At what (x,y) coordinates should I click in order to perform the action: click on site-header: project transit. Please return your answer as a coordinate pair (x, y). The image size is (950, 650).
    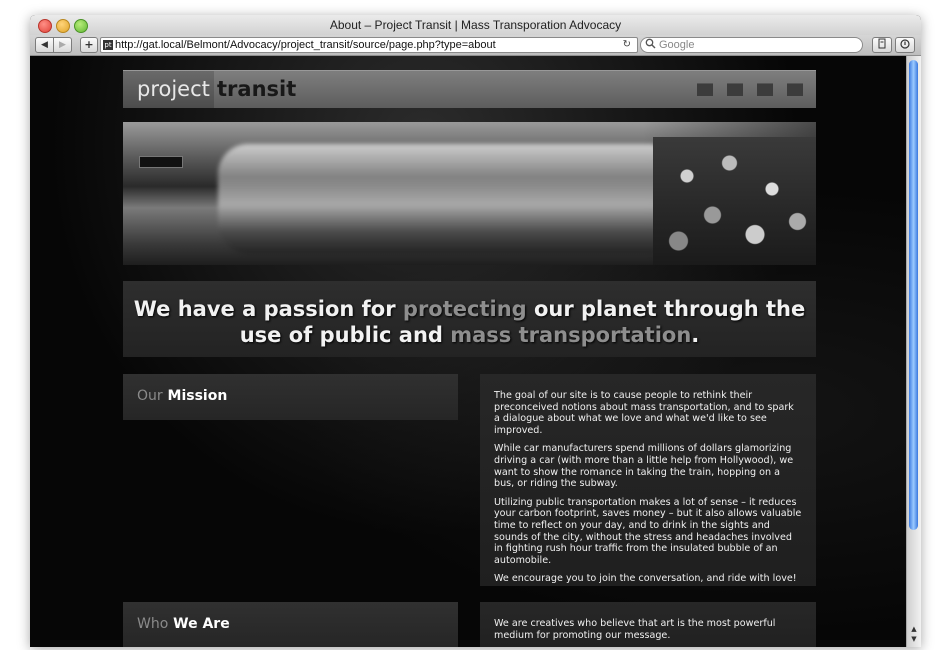
    Looking at the image, I should click on (469, 89).